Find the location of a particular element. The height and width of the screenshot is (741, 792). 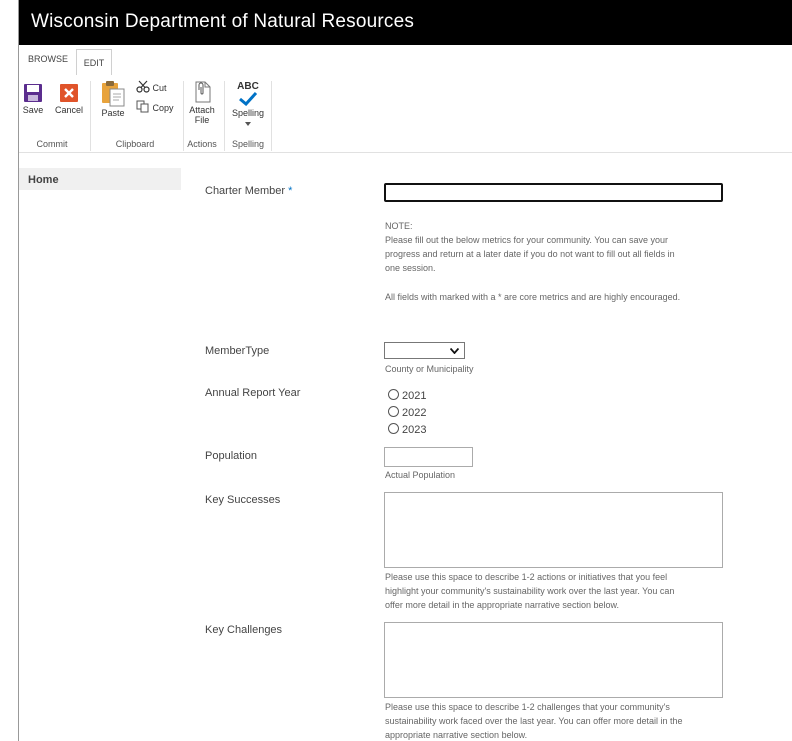

scissors-icon is located at coordinates (143, 86).